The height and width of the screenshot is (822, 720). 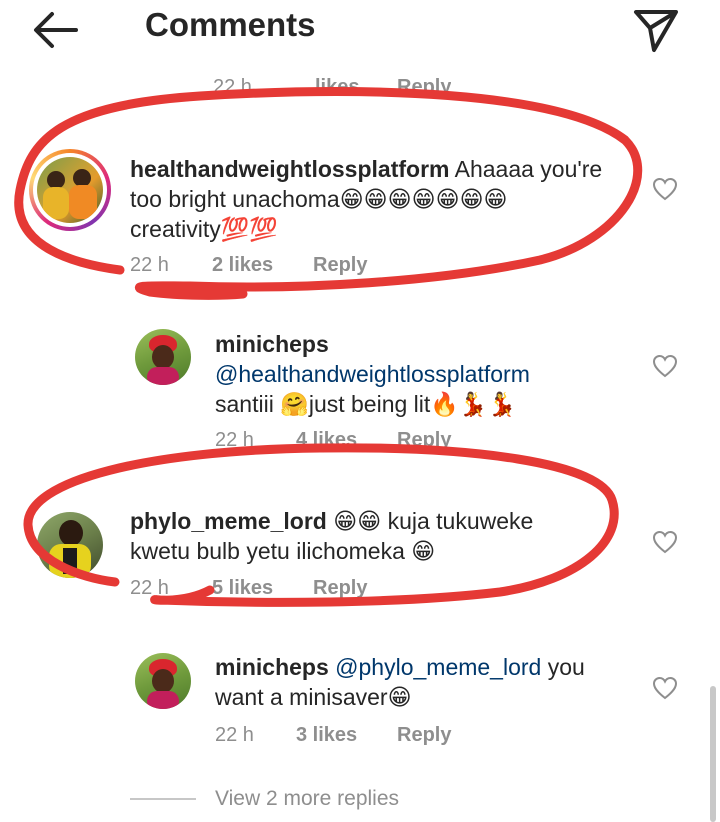 I want to click on comment-text: you, so click(x=563, y=667).